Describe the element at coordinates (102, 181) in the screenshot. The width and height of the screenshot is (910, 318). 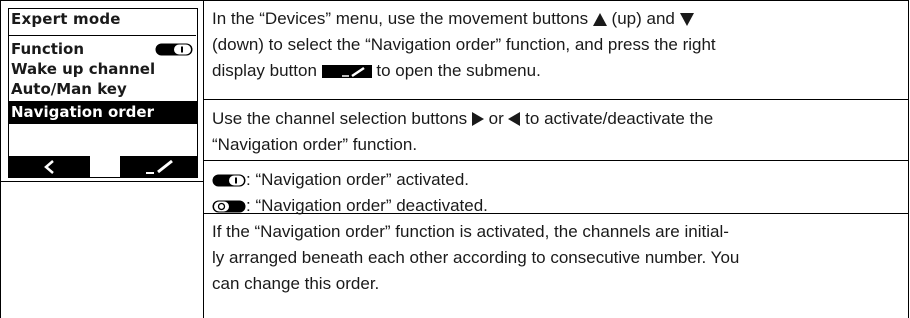
I see `table-cell-bottom-rule` at that location.